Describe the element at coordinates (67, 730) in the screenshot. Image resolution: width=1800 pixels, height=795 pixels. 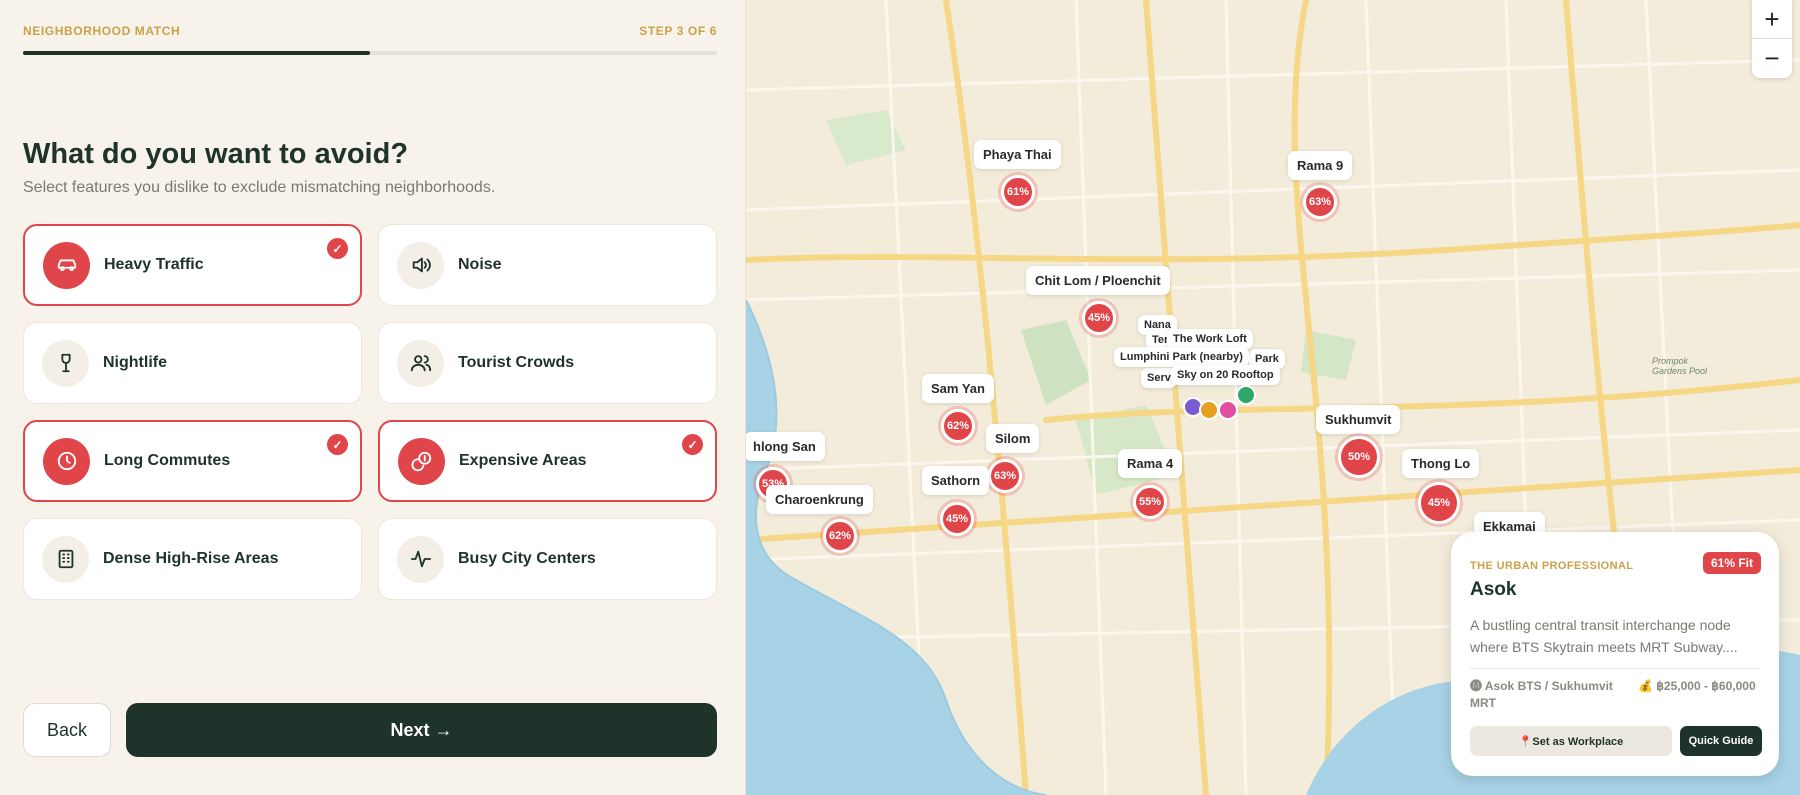
I see `back-button: Back` at that location.